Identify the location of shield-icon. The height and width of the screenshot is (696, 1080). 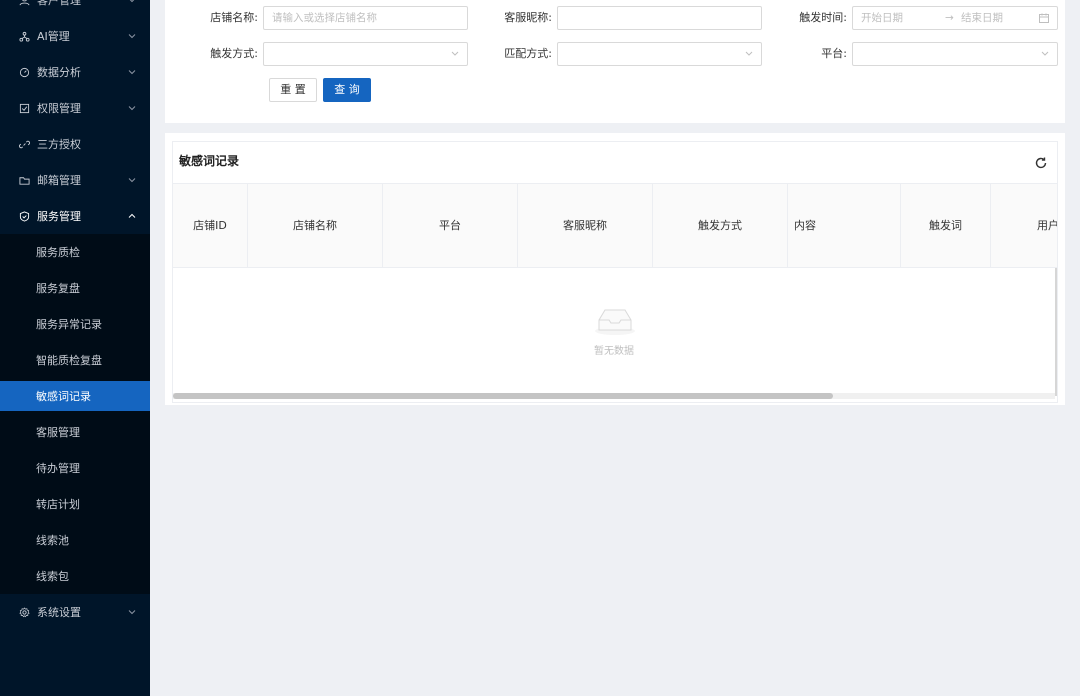
(24, 216).